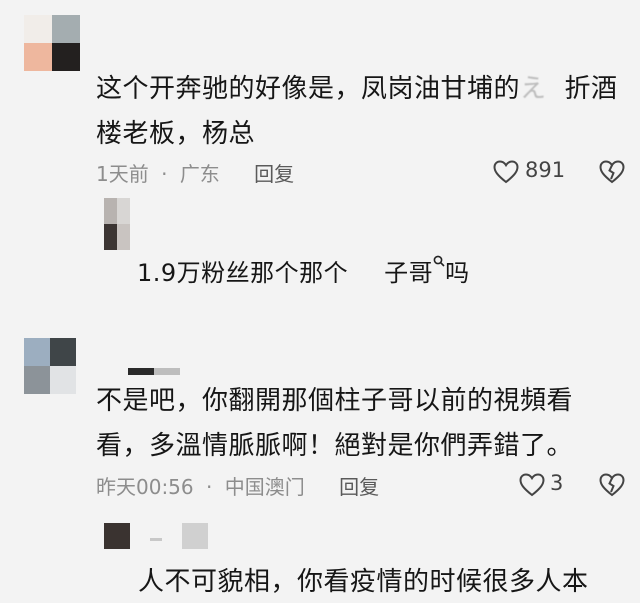 The width and height of the screenshot is (640, 603). What do you see at coordinates (557, 483) in the screenshot?
I see `like-count: 3` at bounding box center [557, 483].